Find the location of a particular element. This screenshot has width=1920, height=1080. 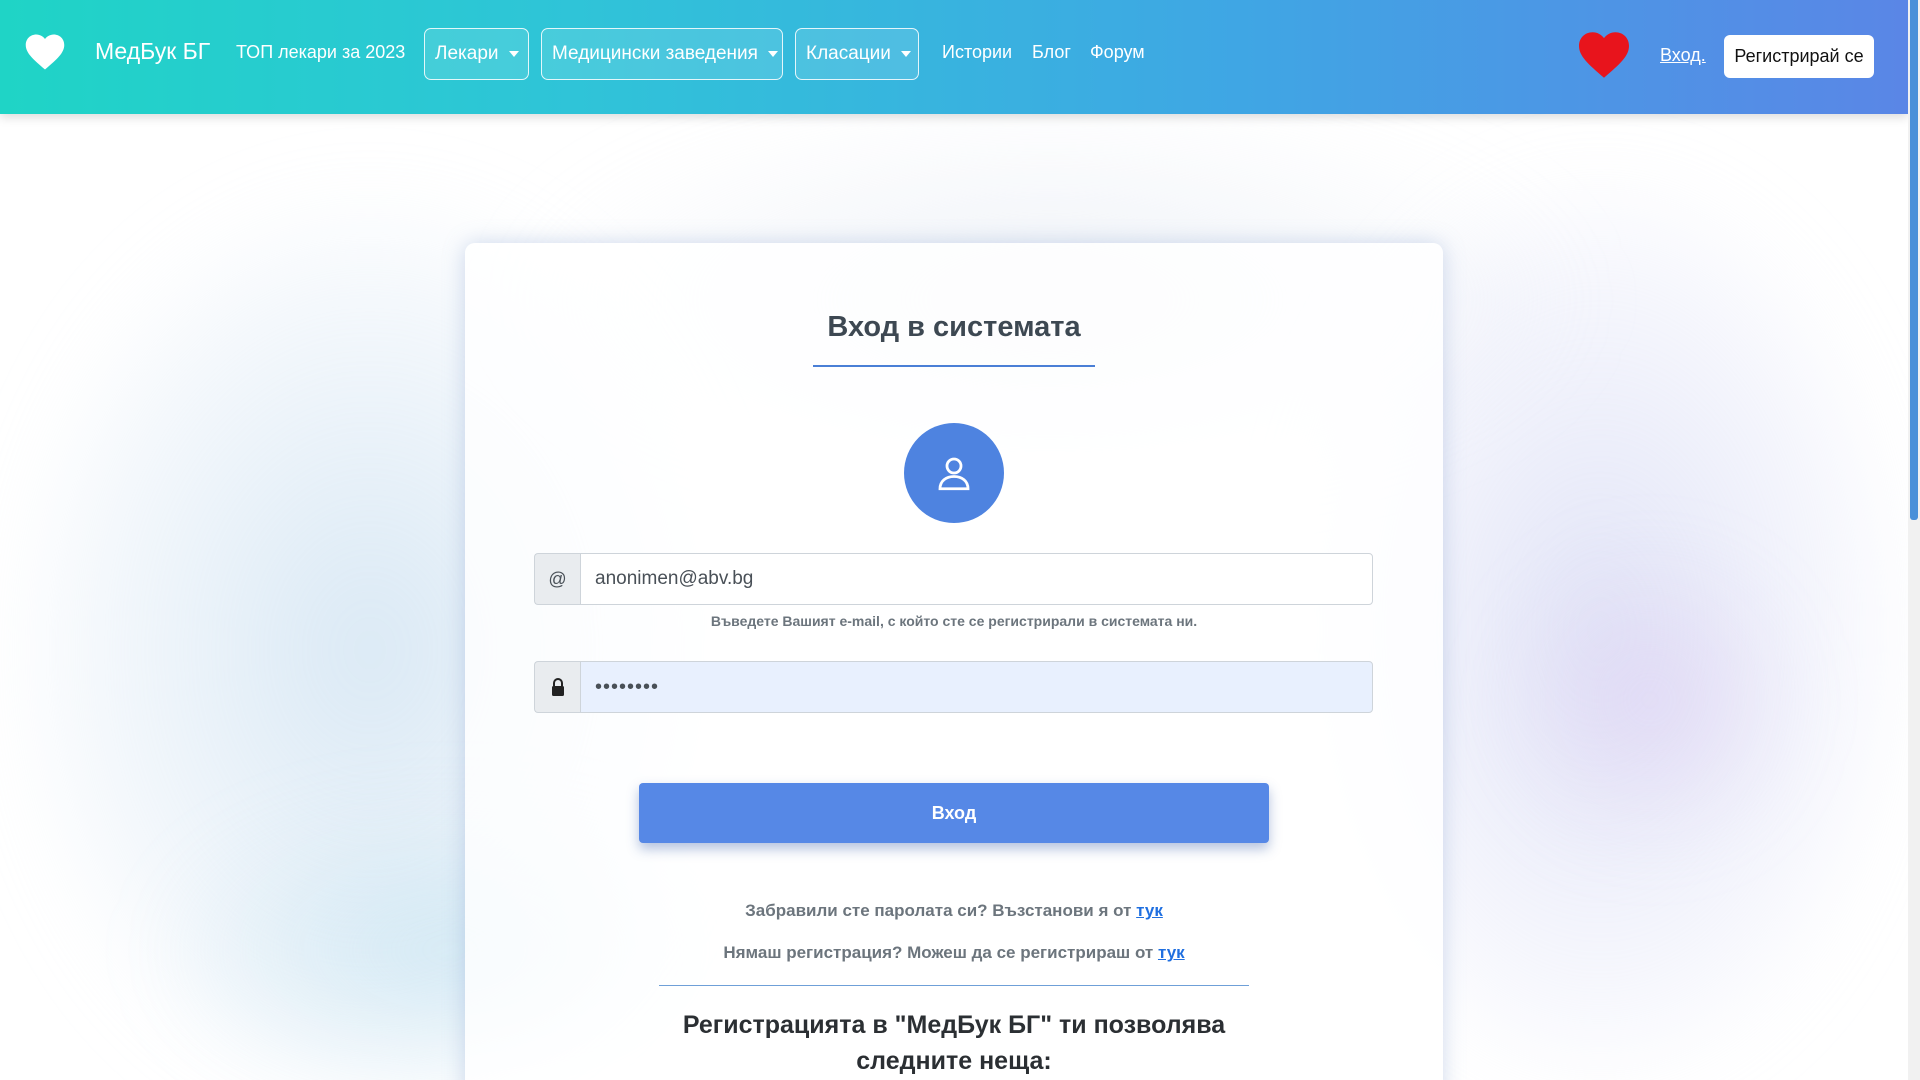

nav-dropdown-rankings: Класации is located at coordinates (857, 54).